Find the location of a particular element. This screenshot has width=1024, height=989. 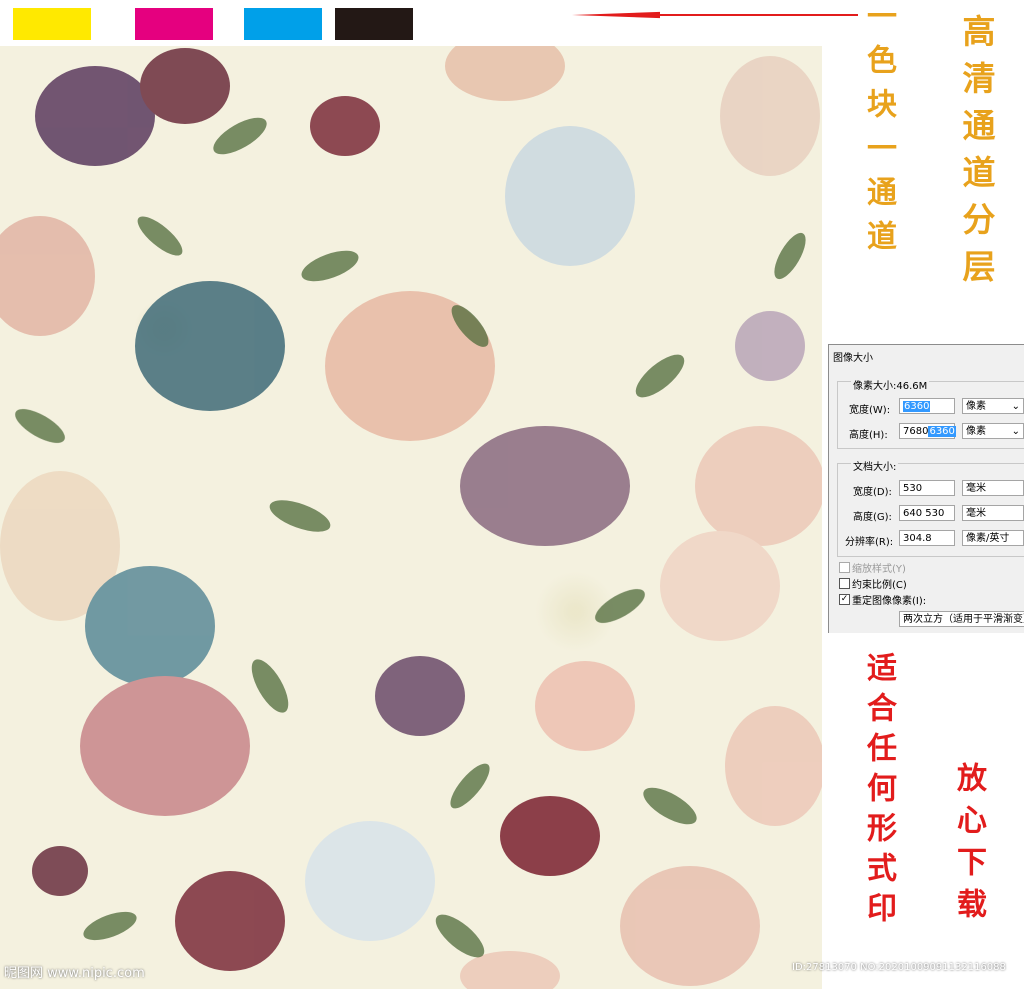

caption-download: 放心下载 is located at coordinates (968, 846).